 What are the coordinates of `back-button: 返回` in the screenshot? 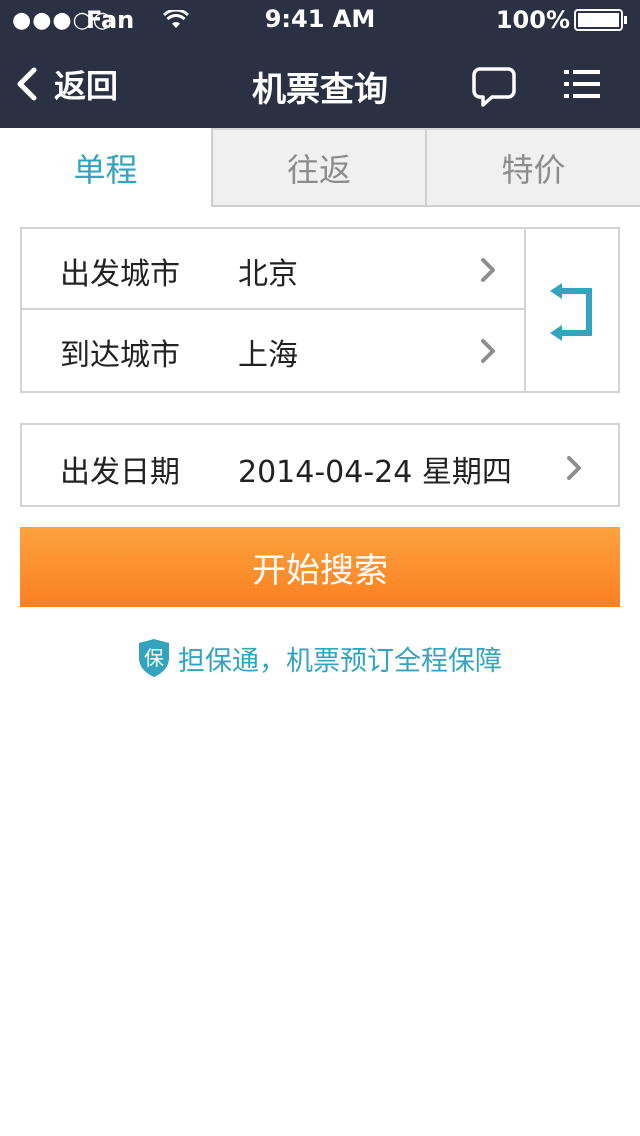 It's located at (66, 84).